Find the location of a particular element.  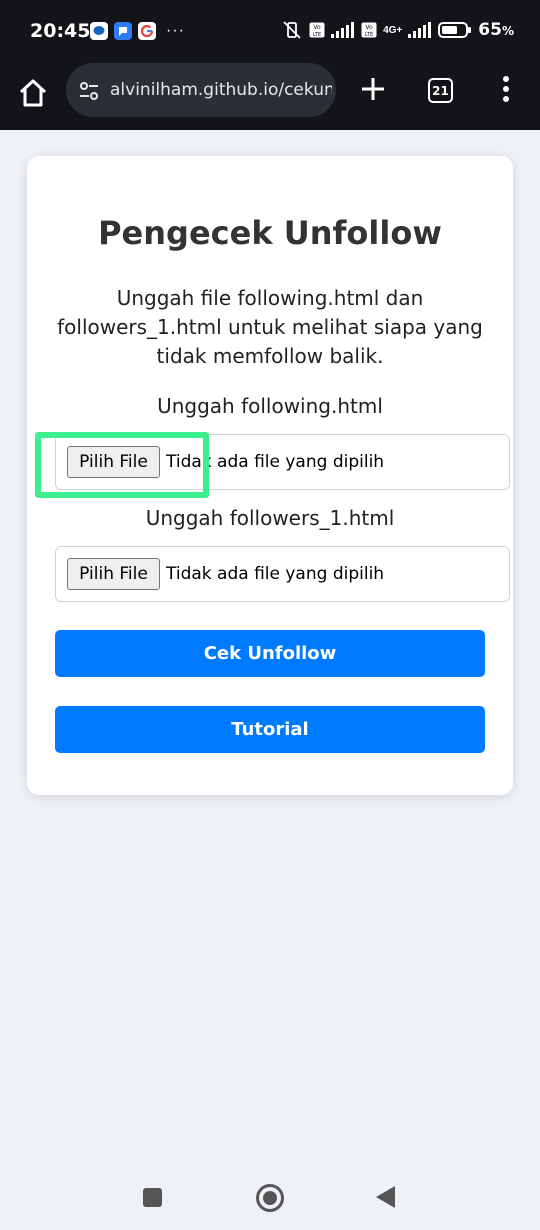

followers-file-status: Tidak ada file yang dipilih is located at coordinates (275, 574).